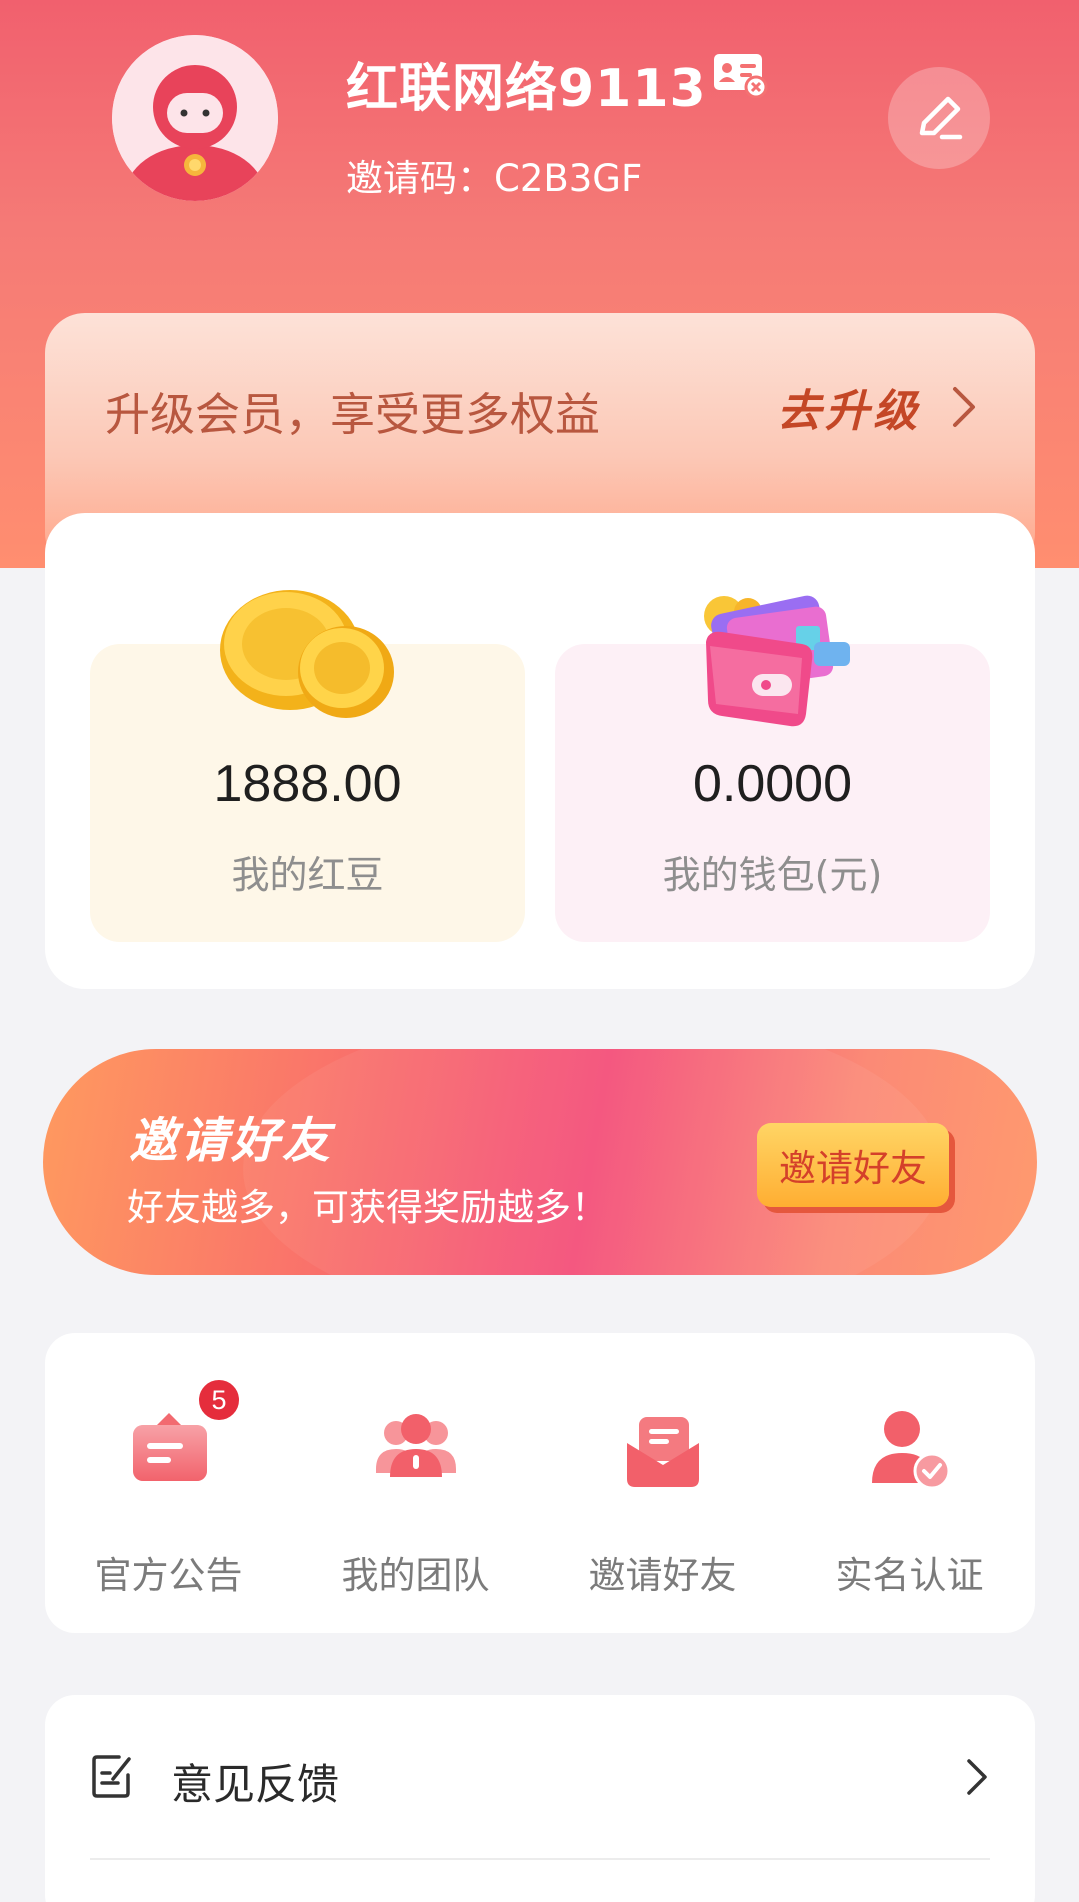 The image size is (1079, 1902). Describe the element at coordinates (568, 178) in the screenshot. I see `invite-code-value: C2B3GF` at that location.